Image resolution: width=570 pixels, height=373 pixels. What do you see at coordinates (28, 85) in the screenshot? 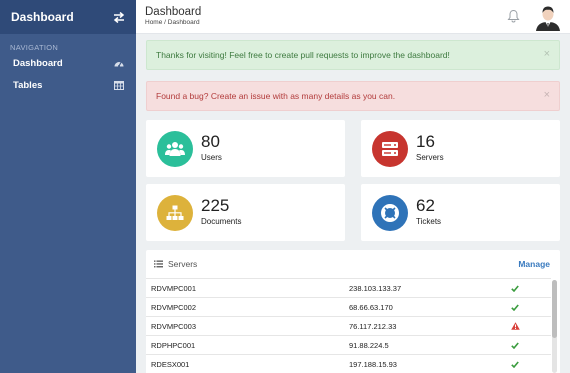
I see `sidebar-item-label: Tables` at bounding box center [28, 85].